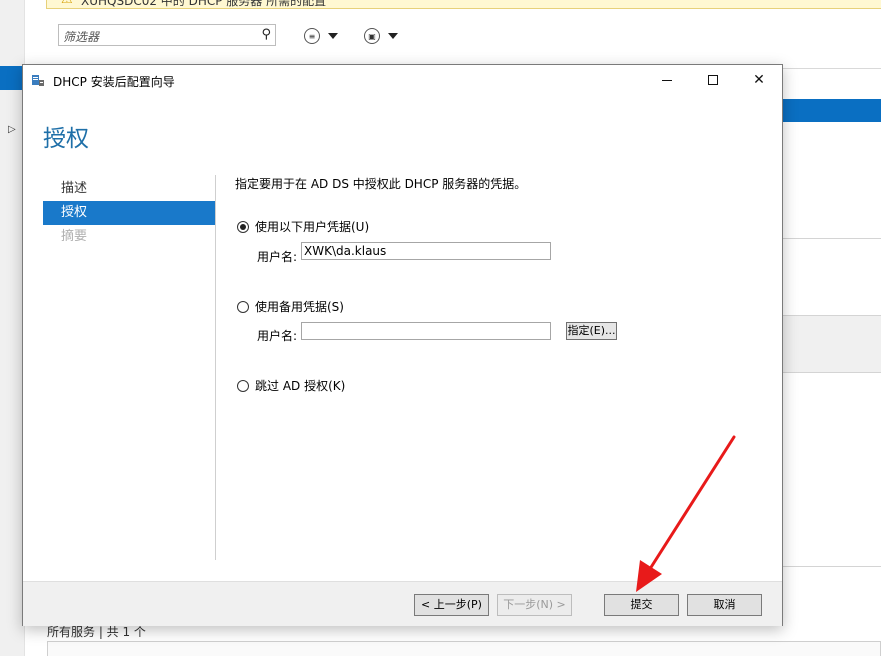  What do you see at coordinates (831, 344) in the screenshot?
I see `background-panel` at bounding box center [831, 344].